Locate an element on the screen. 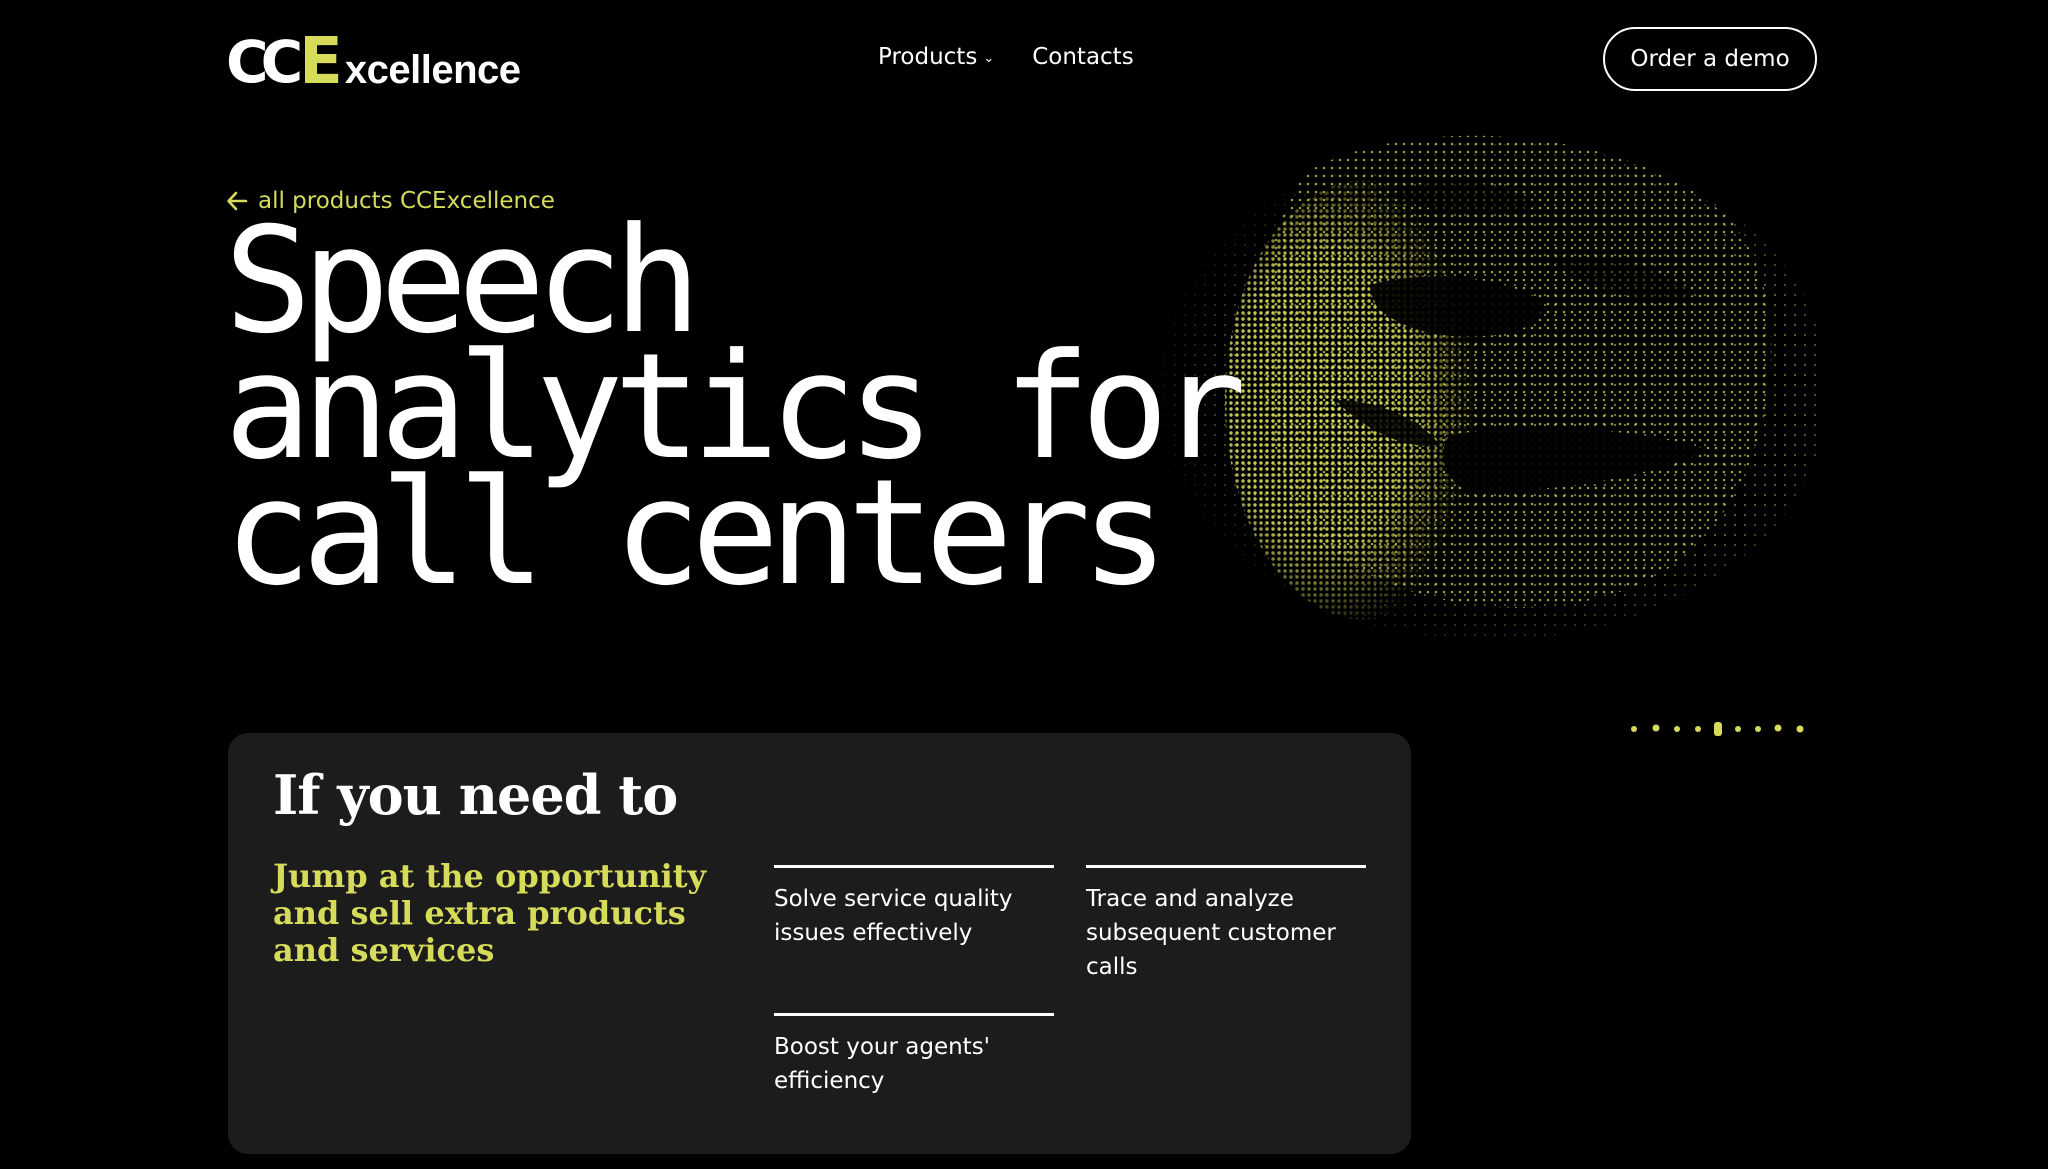  nav-products: Products ⌄ is located at coordinates (936, 57).